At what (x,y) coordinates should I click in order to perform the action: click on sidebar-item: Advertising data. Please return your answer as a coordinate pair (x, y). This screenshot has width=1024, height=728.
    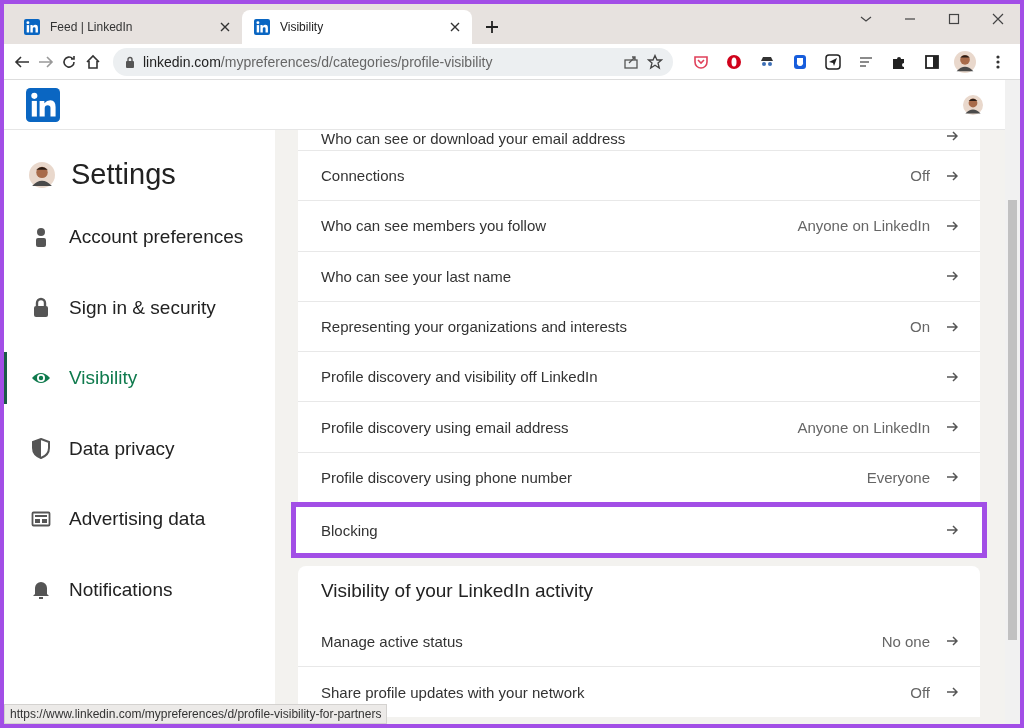
    Looking at the image, I should click on (139, 519).